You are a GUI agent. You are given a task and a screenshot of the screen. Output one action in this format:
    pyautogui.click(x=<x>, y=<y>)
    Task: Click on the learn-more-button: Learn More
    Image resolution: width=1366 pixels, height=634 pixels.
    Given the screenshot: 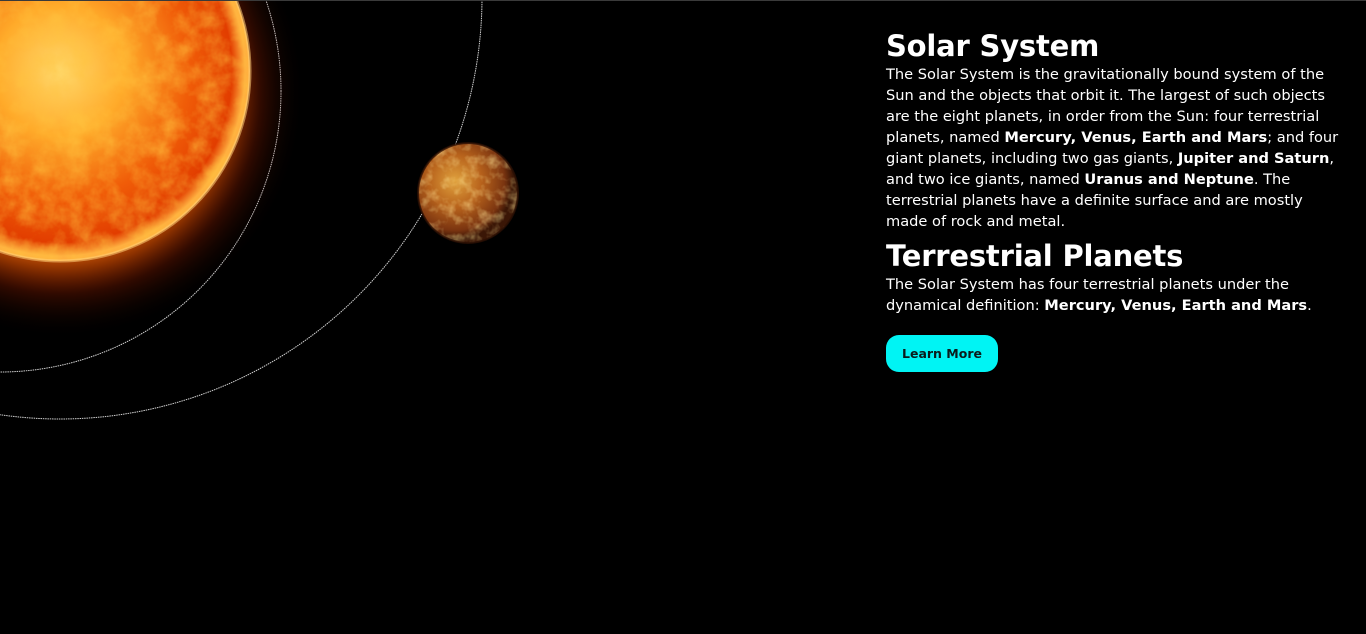 What is the action you would take?
    pyautogui.click(x=942, y=353)
    